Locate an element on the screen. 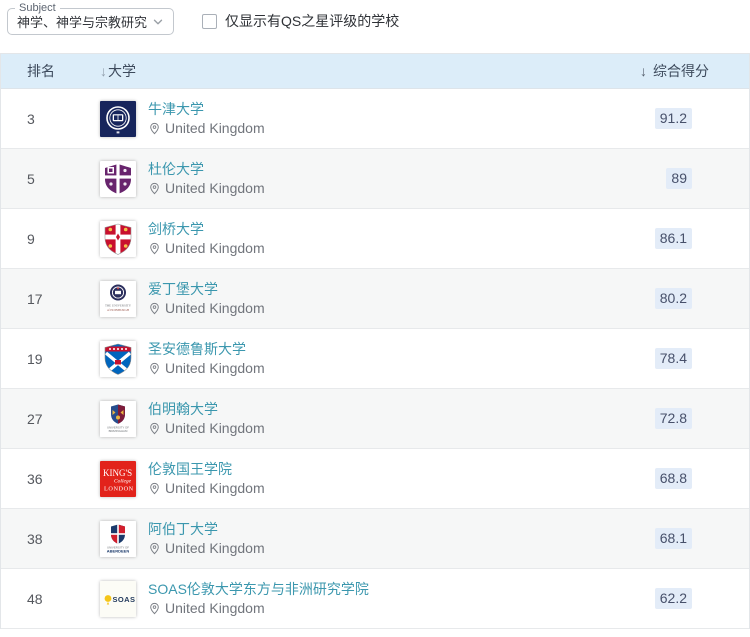  header-university: ↓ 大学 is located at coordinates (334, 71).